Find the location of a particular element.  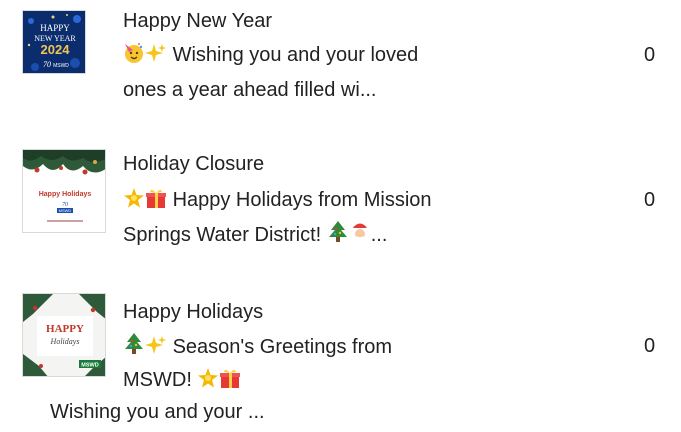

thumb-text-3: 2024 is located at coordinates (56, 49).